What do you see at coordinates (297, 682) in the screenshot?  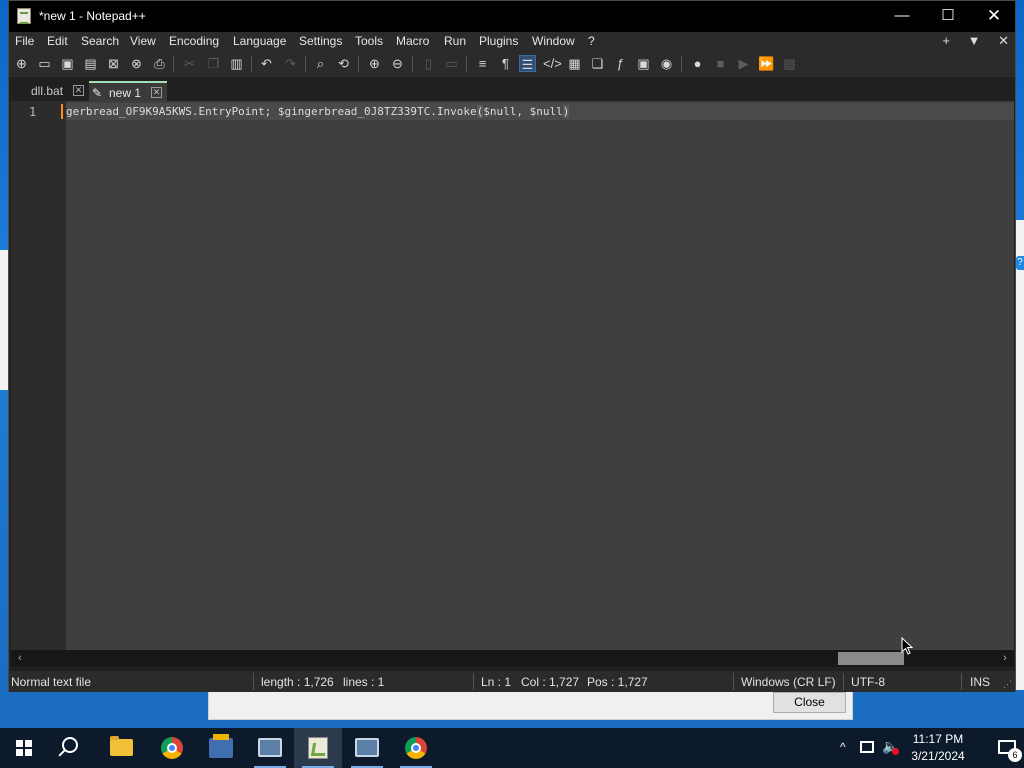 I see `status-length: length : 1,726` at bounding box center [297, 682].